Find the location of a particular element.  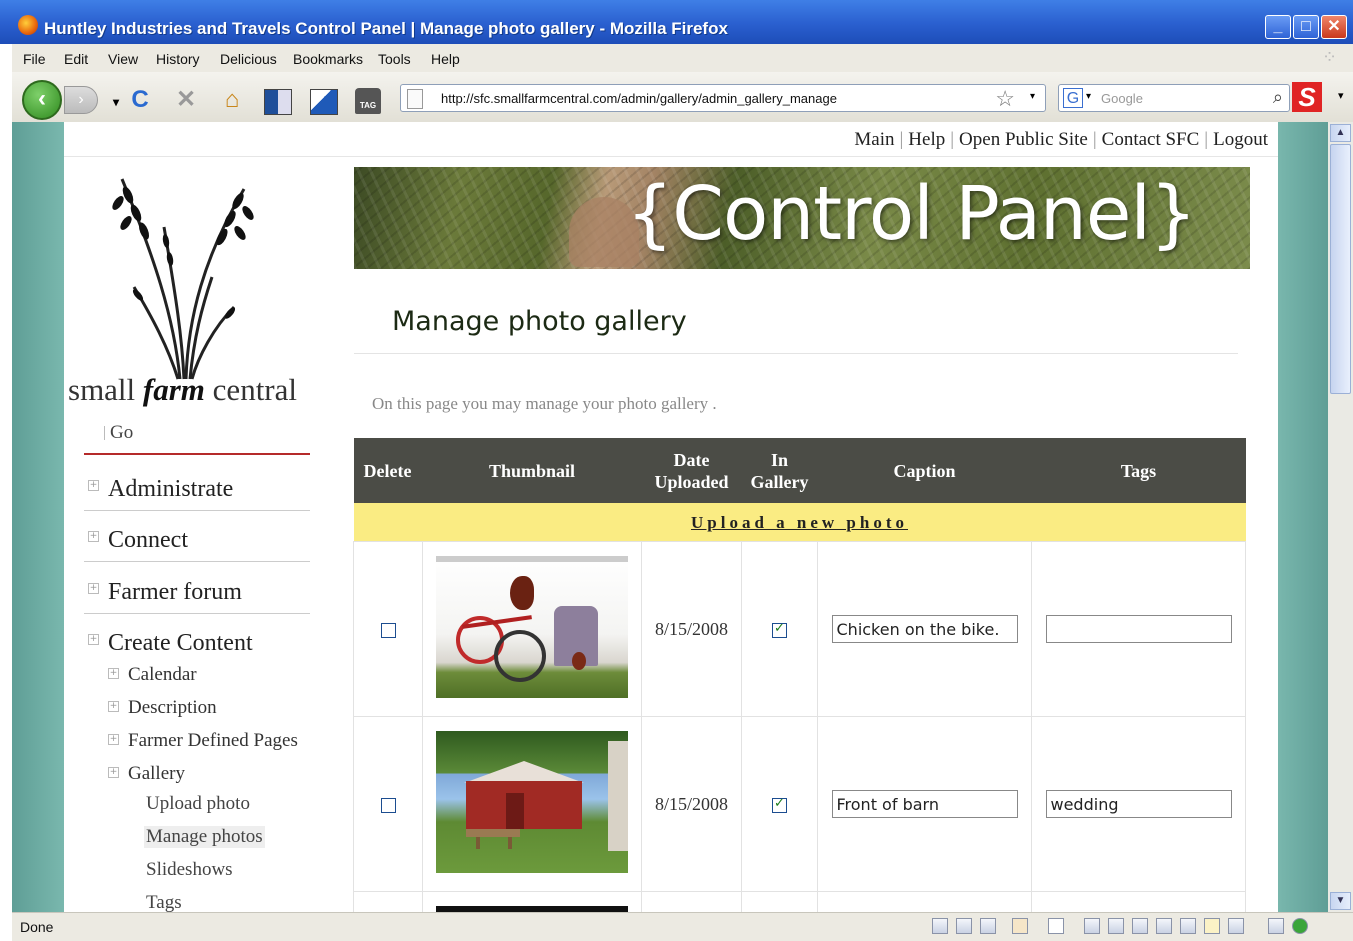

logo-wordmark: small farm central is located at coordinates (182, 390).